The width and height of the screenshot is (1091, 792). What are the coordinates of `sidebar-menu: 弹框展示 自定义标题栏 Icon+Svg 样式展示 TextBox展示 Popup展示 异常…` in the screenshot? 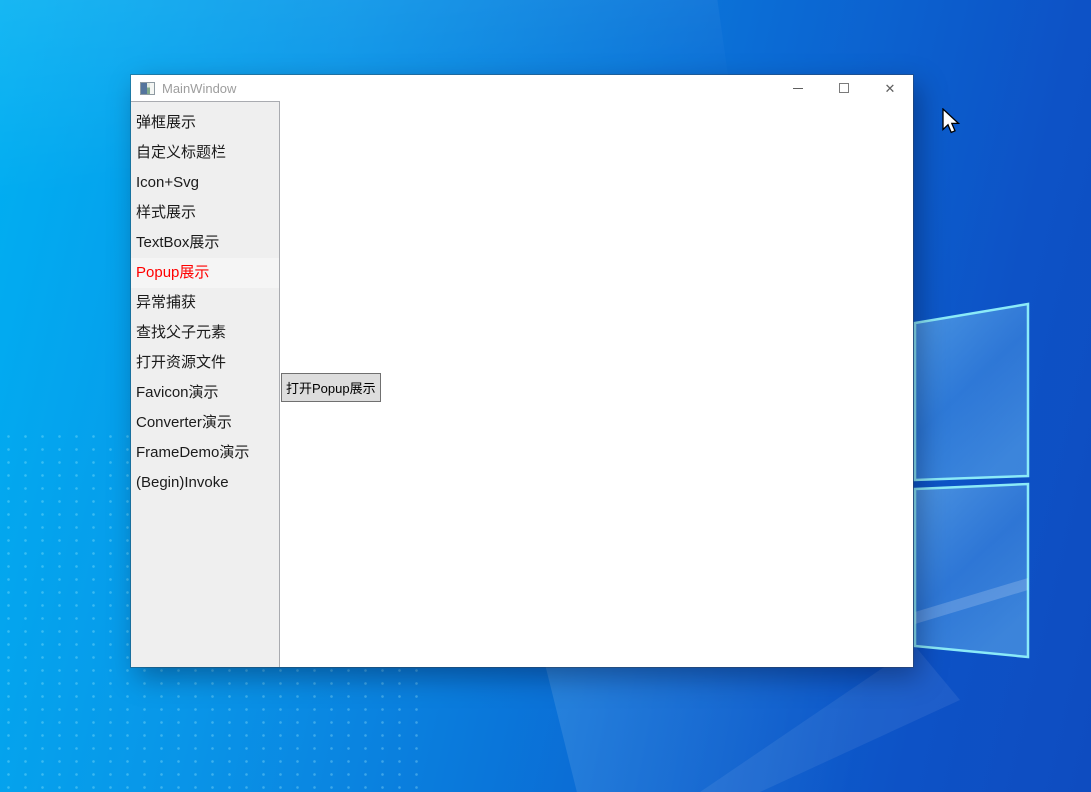 It's located at (205, 384).